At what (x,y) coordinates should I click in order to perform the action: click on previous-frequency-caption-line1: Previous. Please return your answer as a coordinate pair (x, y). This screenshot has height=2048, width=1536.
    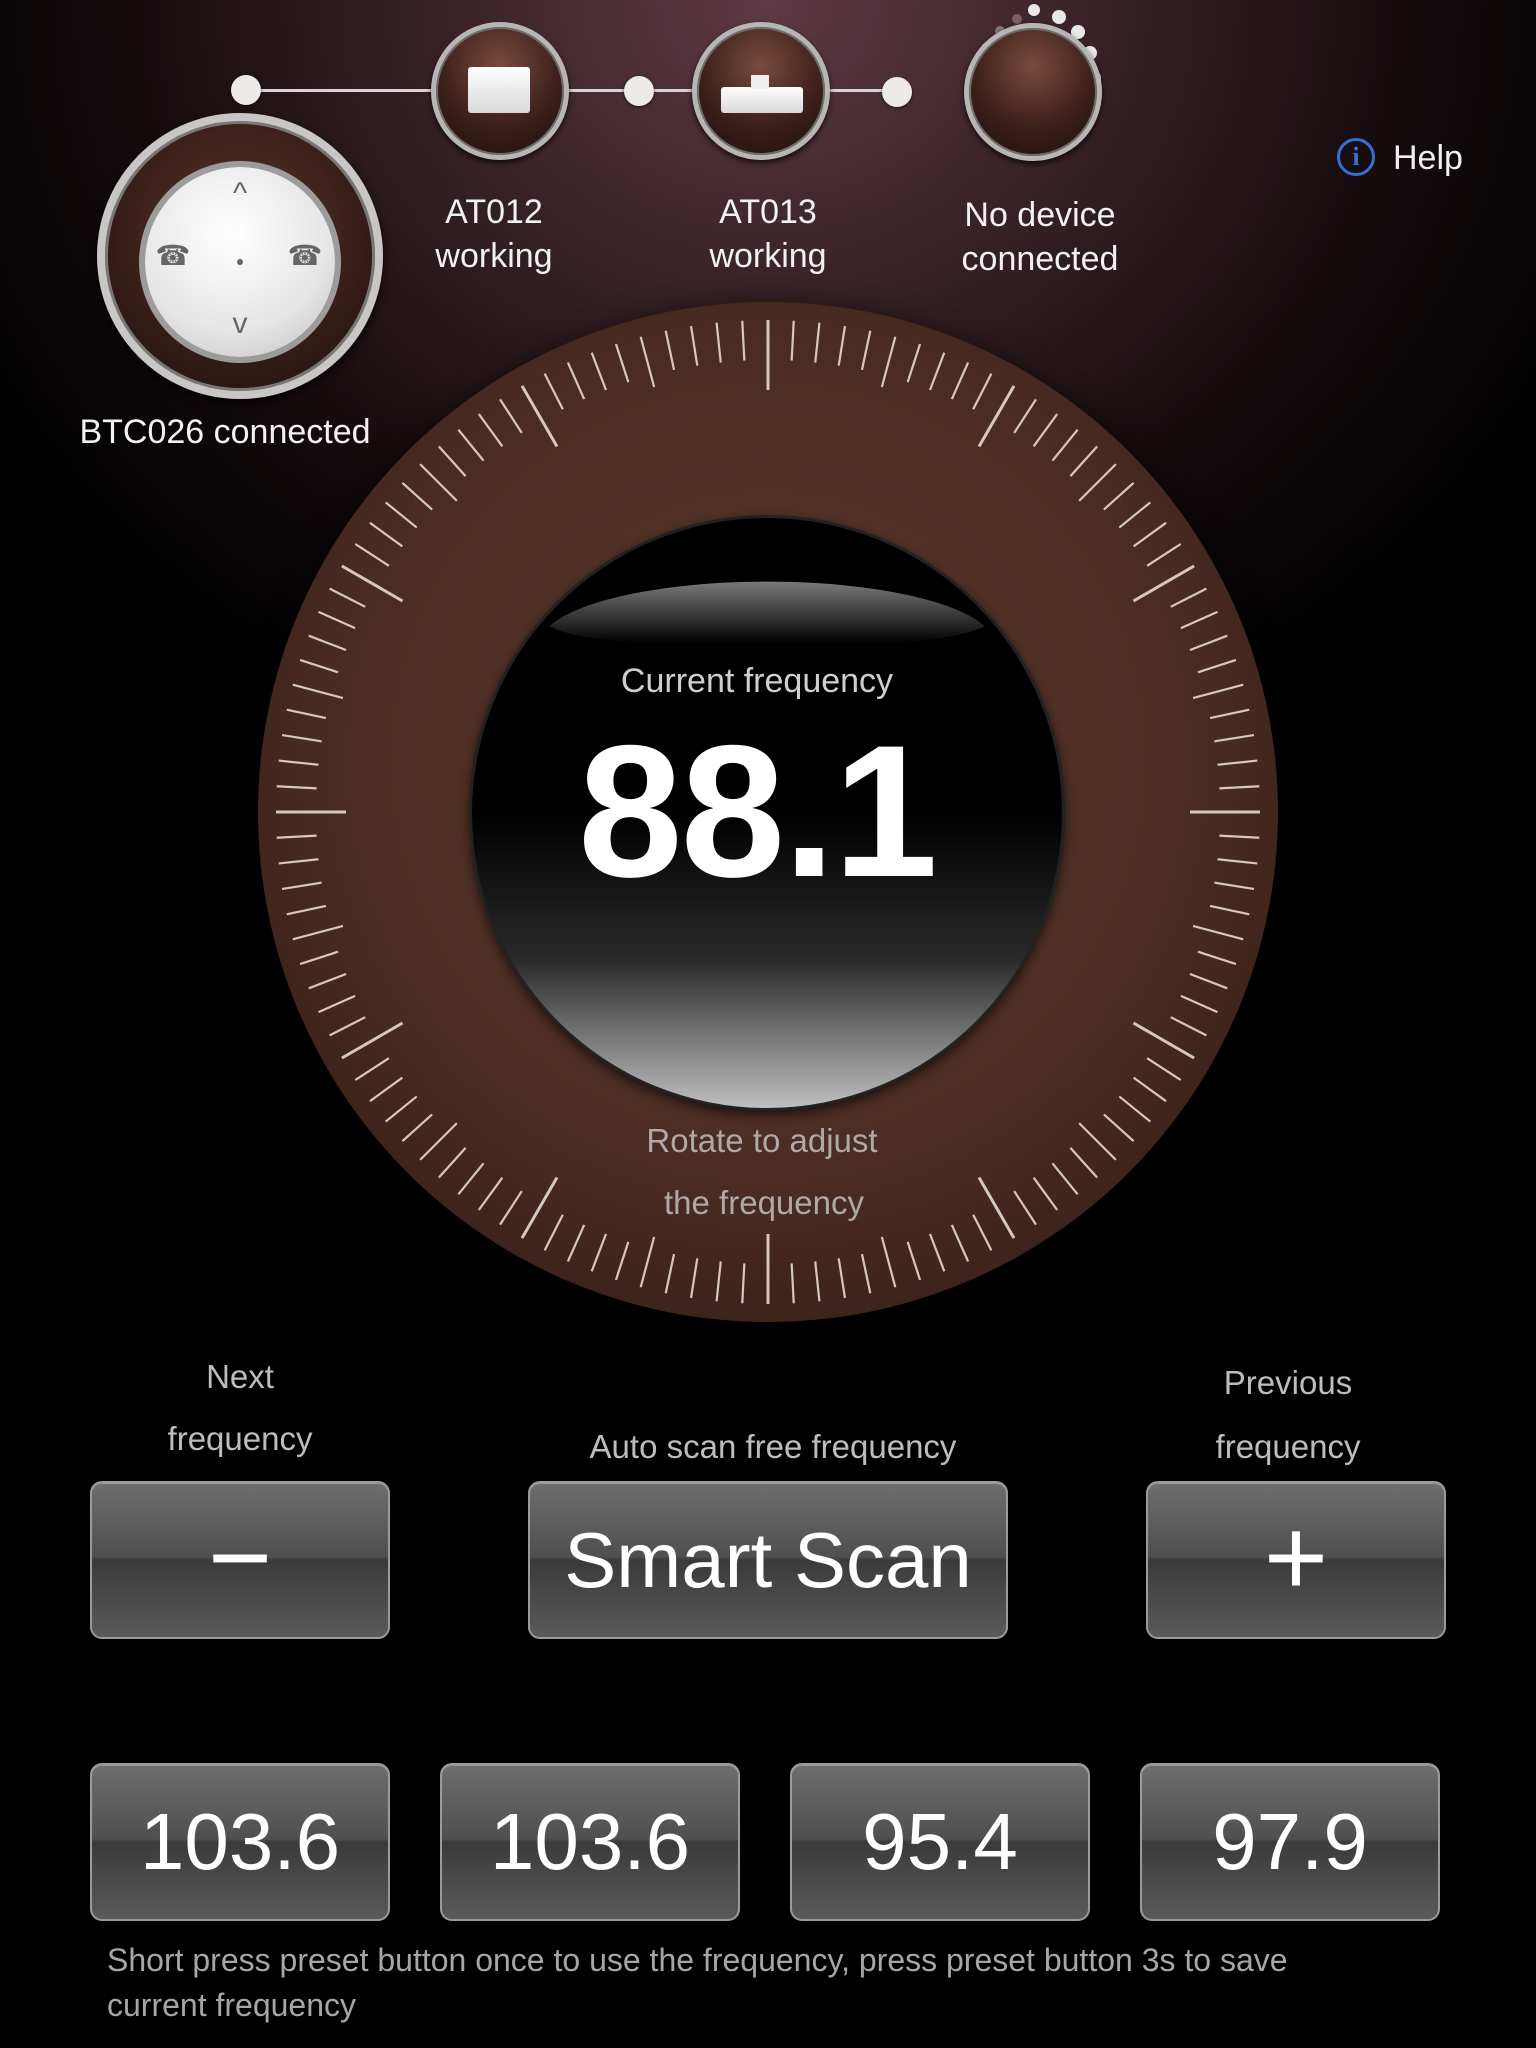
    Looking at the image, I should click on (1288, 1382).